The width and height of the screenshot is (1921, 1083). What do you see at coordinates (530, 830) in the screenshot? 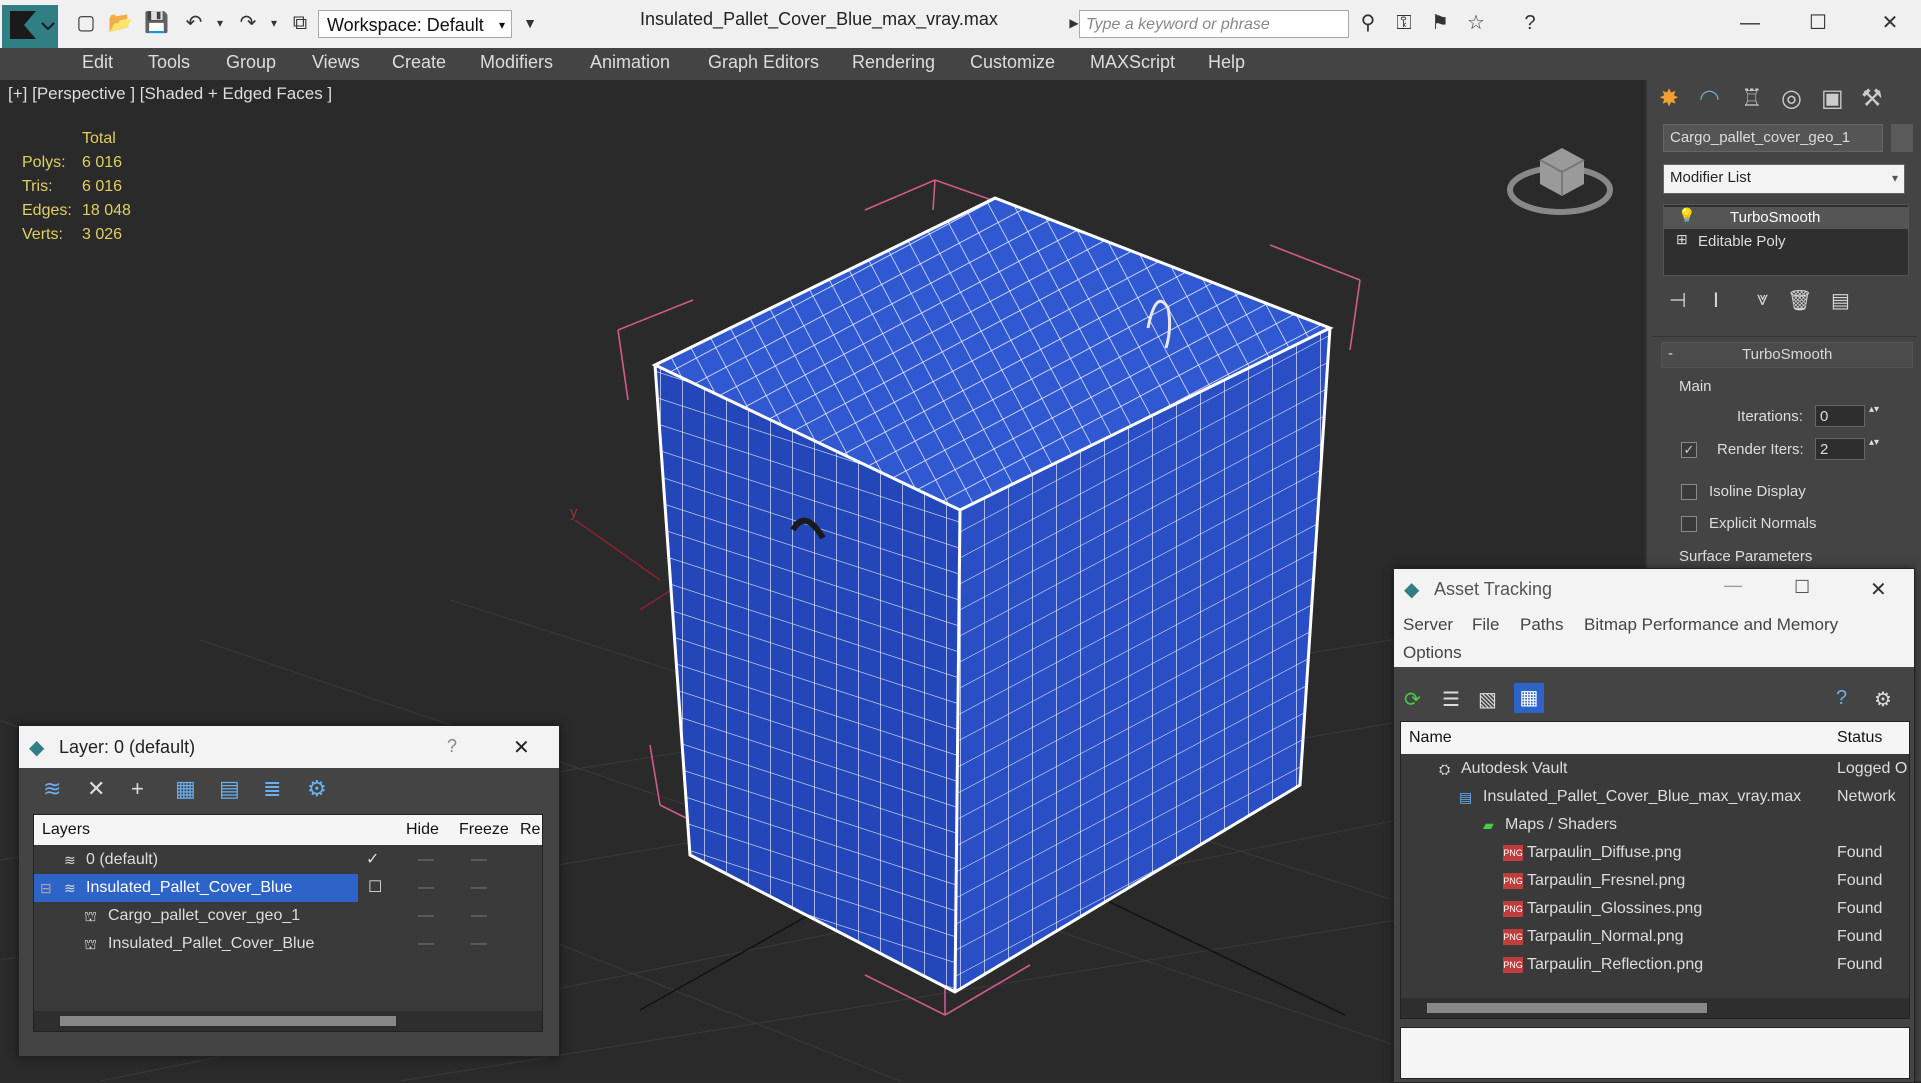
I see `col-render: Re` at bounding box center [530, 830].